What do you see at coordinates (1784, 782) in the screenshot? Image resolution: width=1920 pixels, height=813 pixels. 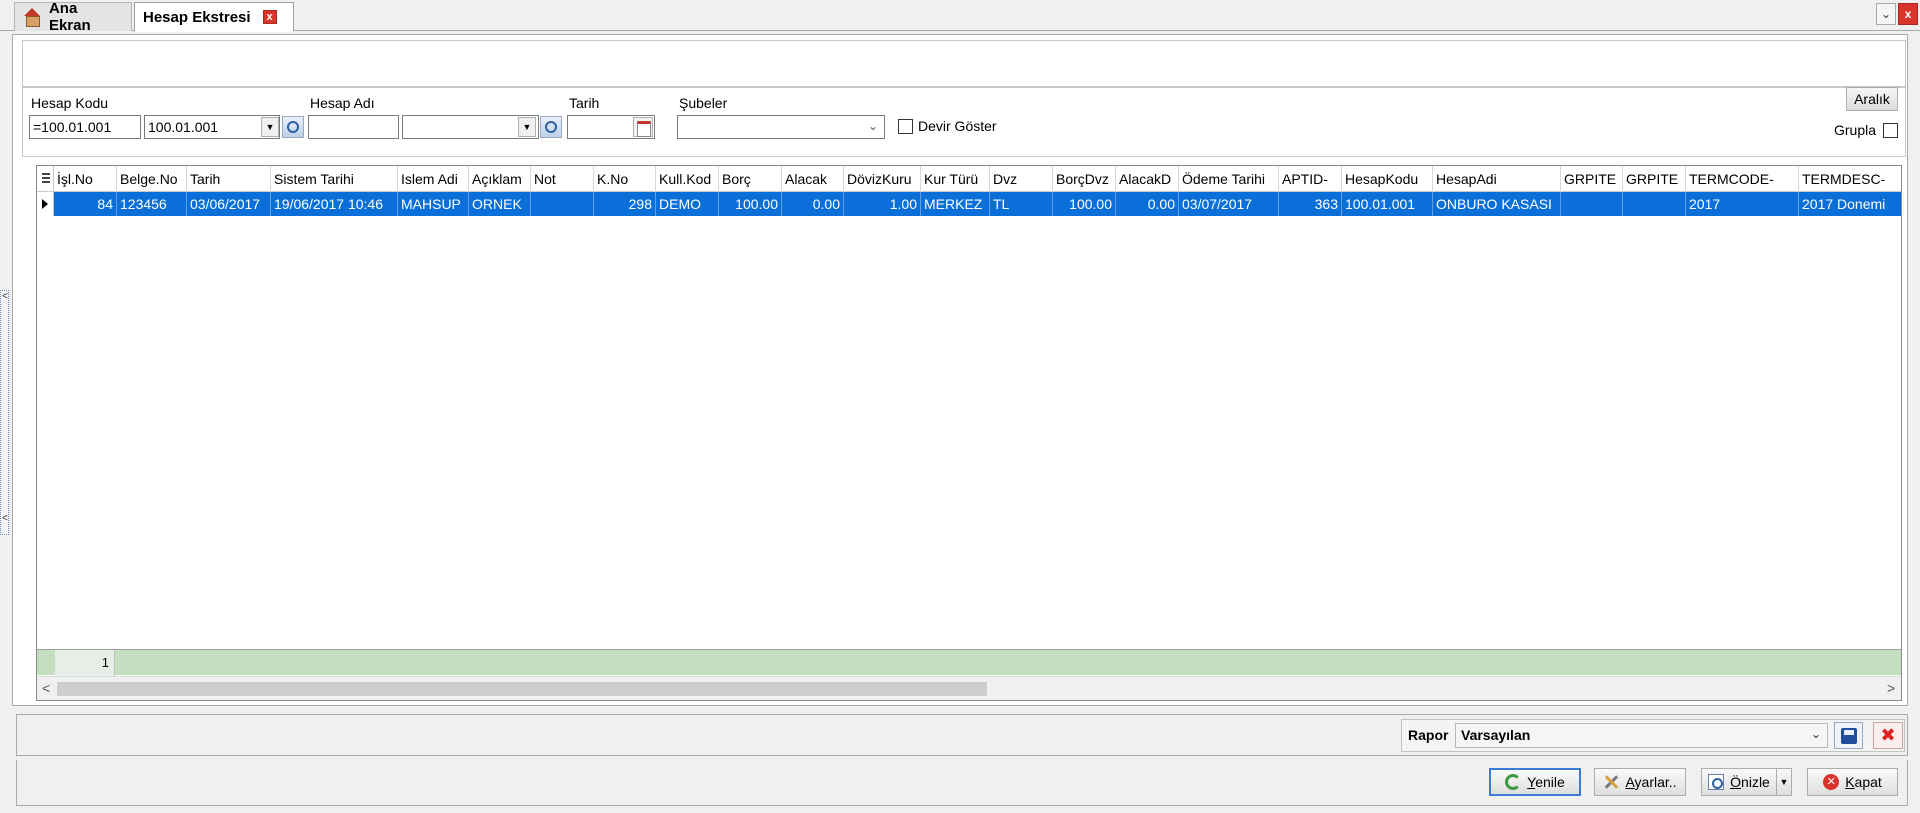 I see `onizle-dropdown-icon: ▼` at bounding box center [1784, 782].